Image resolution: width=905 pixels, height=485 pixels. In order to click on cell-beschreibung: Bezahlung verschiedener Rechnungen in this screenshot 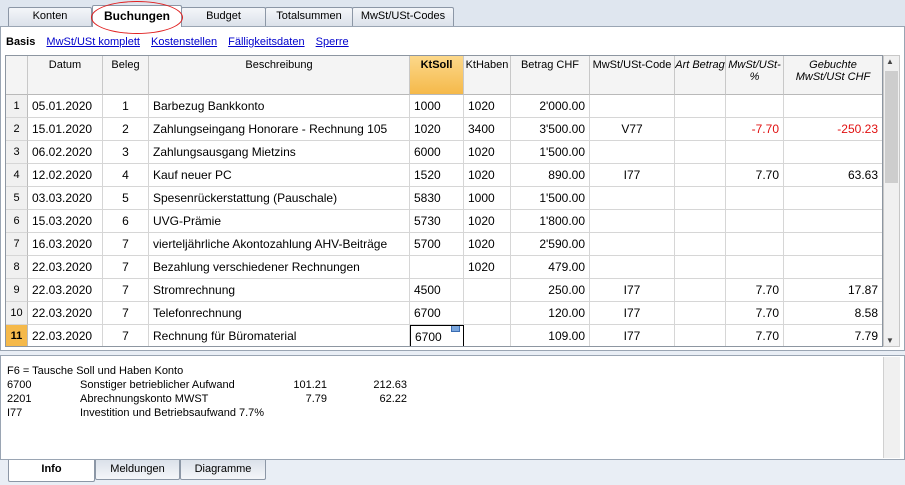, I will do `click(279, 267)`.